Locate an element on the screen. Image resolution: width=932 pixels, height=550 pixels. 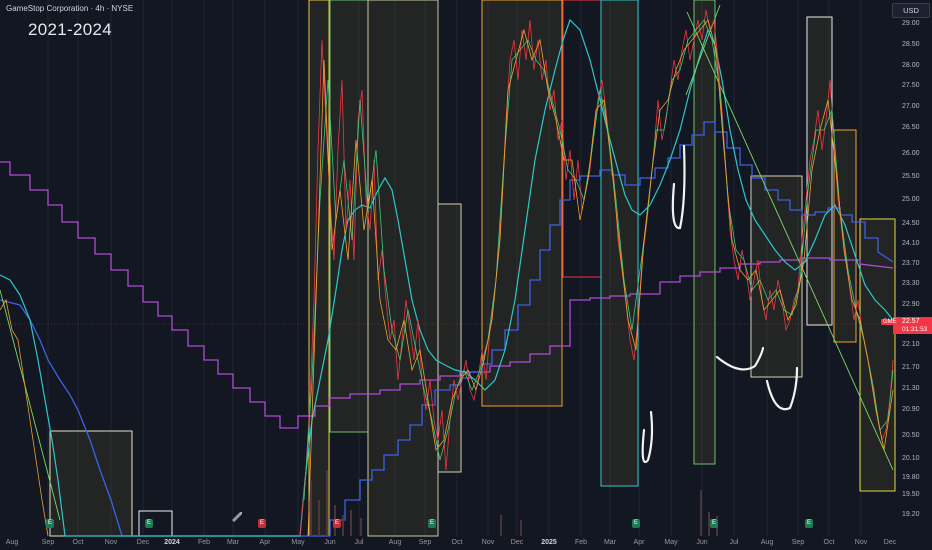
price-tick: 24.10 is located at coordinates (911, 243).